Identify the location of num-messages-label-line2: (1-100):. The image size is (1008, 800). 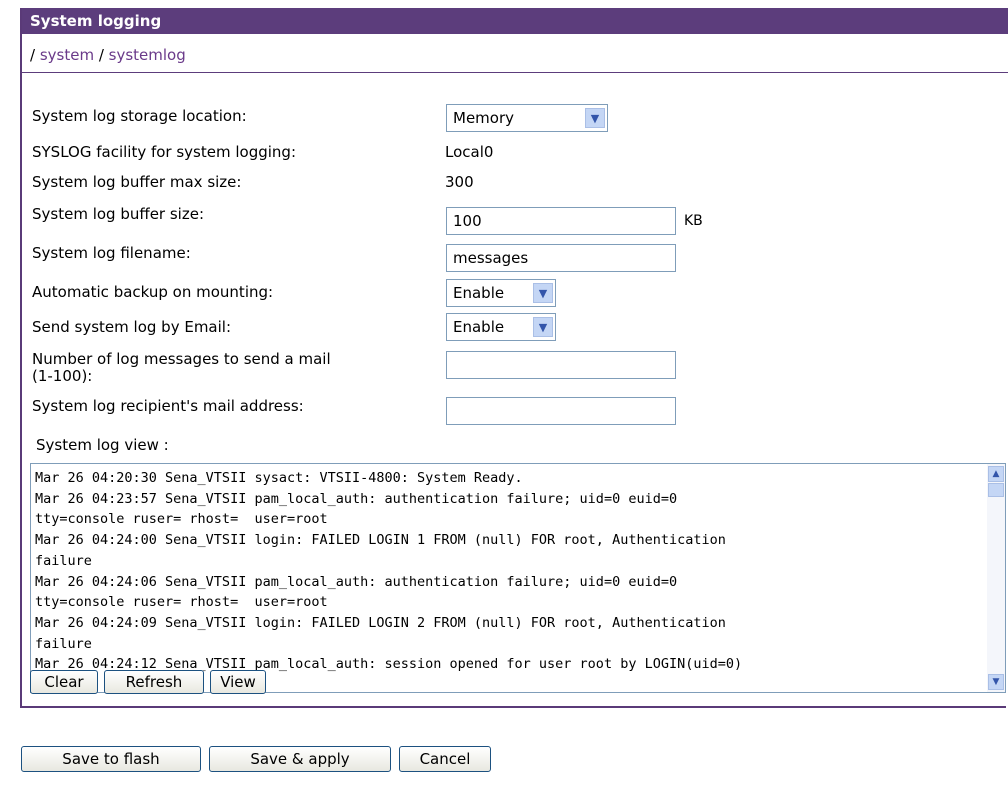
(62, 376).